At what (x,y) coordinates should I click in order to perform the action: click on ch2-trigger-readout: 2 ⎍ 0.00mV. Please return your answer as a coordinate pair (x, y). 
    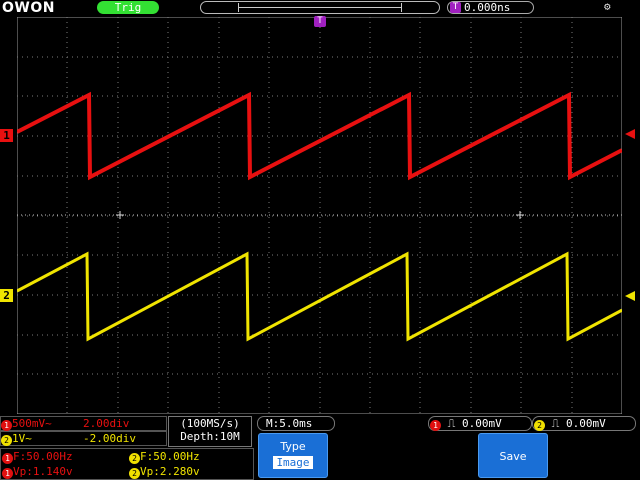
    Looking at the image, I should click on (584, 423).